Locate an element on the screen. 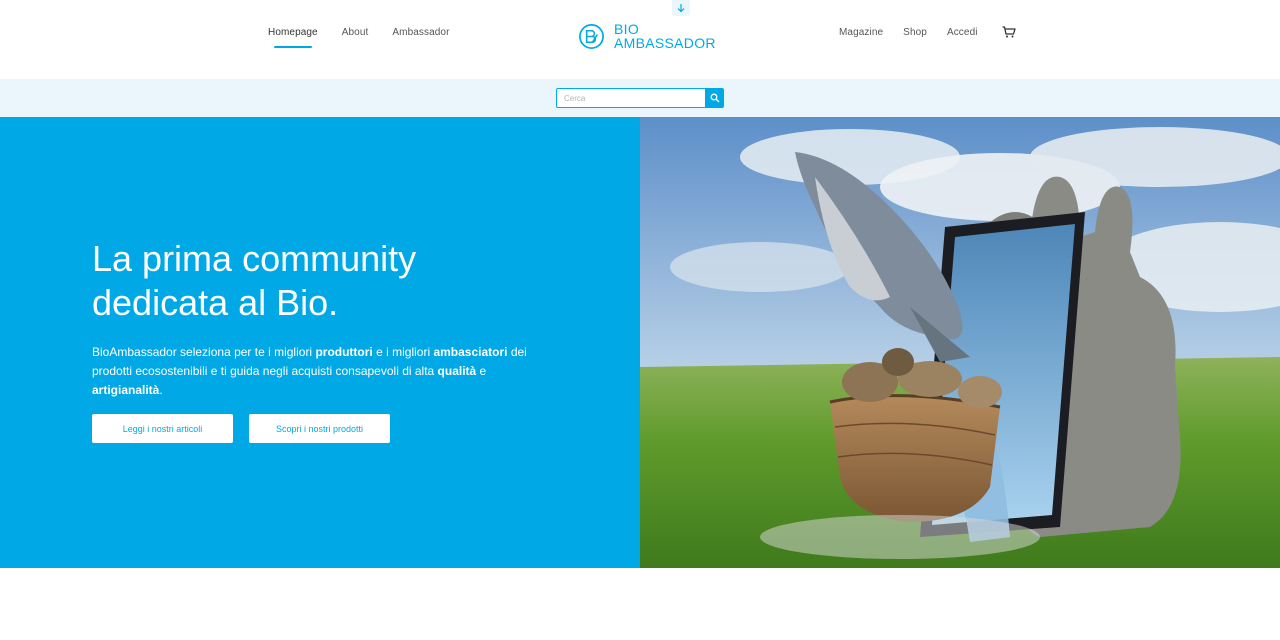  nav-ambassador: Ambassador is located at coordinates (420, 32).